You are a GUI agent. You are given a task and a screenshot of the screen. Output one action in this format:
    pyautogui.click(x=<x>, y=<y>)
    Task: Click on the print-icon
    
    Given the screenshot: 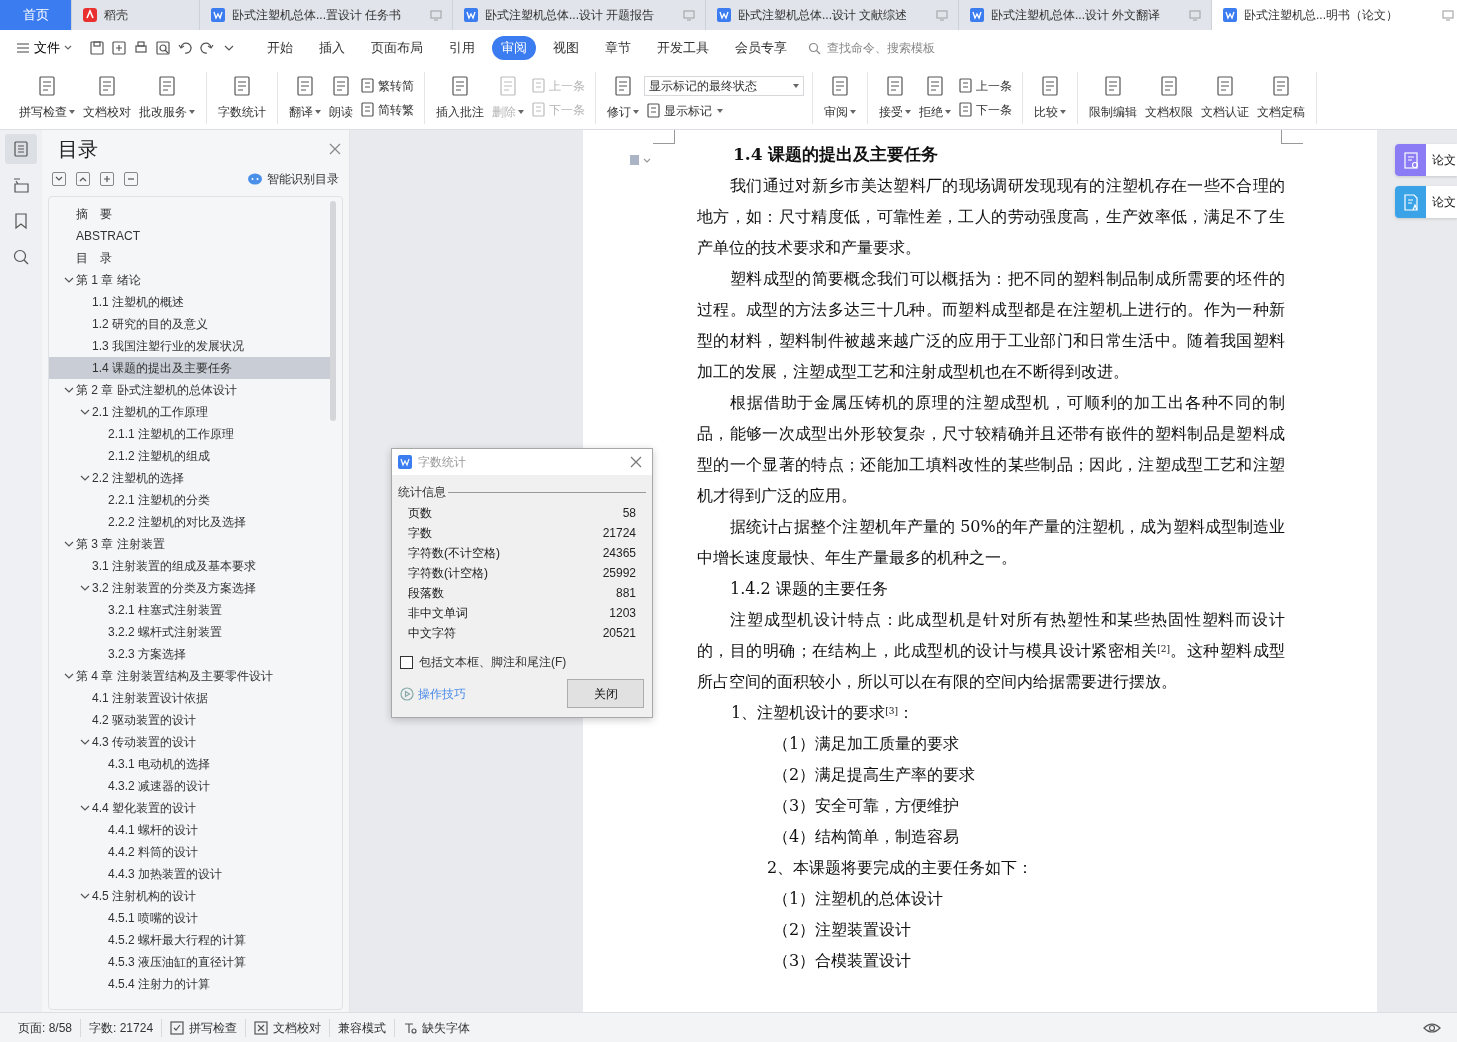 What is the action you would take?
    pyautogui.click(x=141, y=48)
    